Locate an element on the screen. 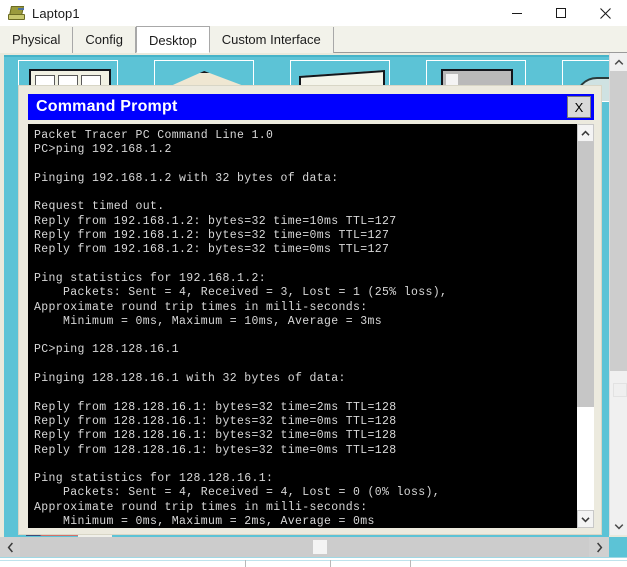 This screenshot has width=627, height=567. panel-scroll-down-button is located at coordinates (618, 526).